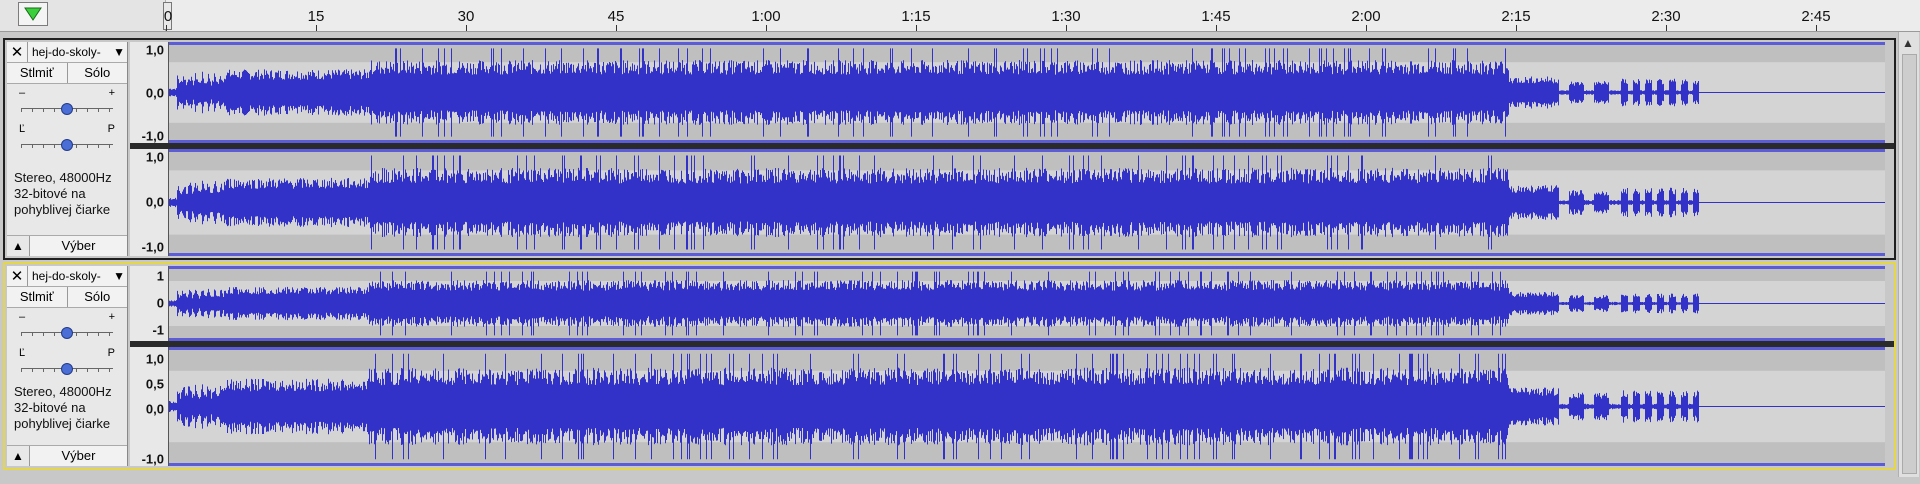  What do you see at coordinates (1816, 16) in the screenshot?
I see `ruler-tick-label: 2:45` at bounding box center [1816, 16].